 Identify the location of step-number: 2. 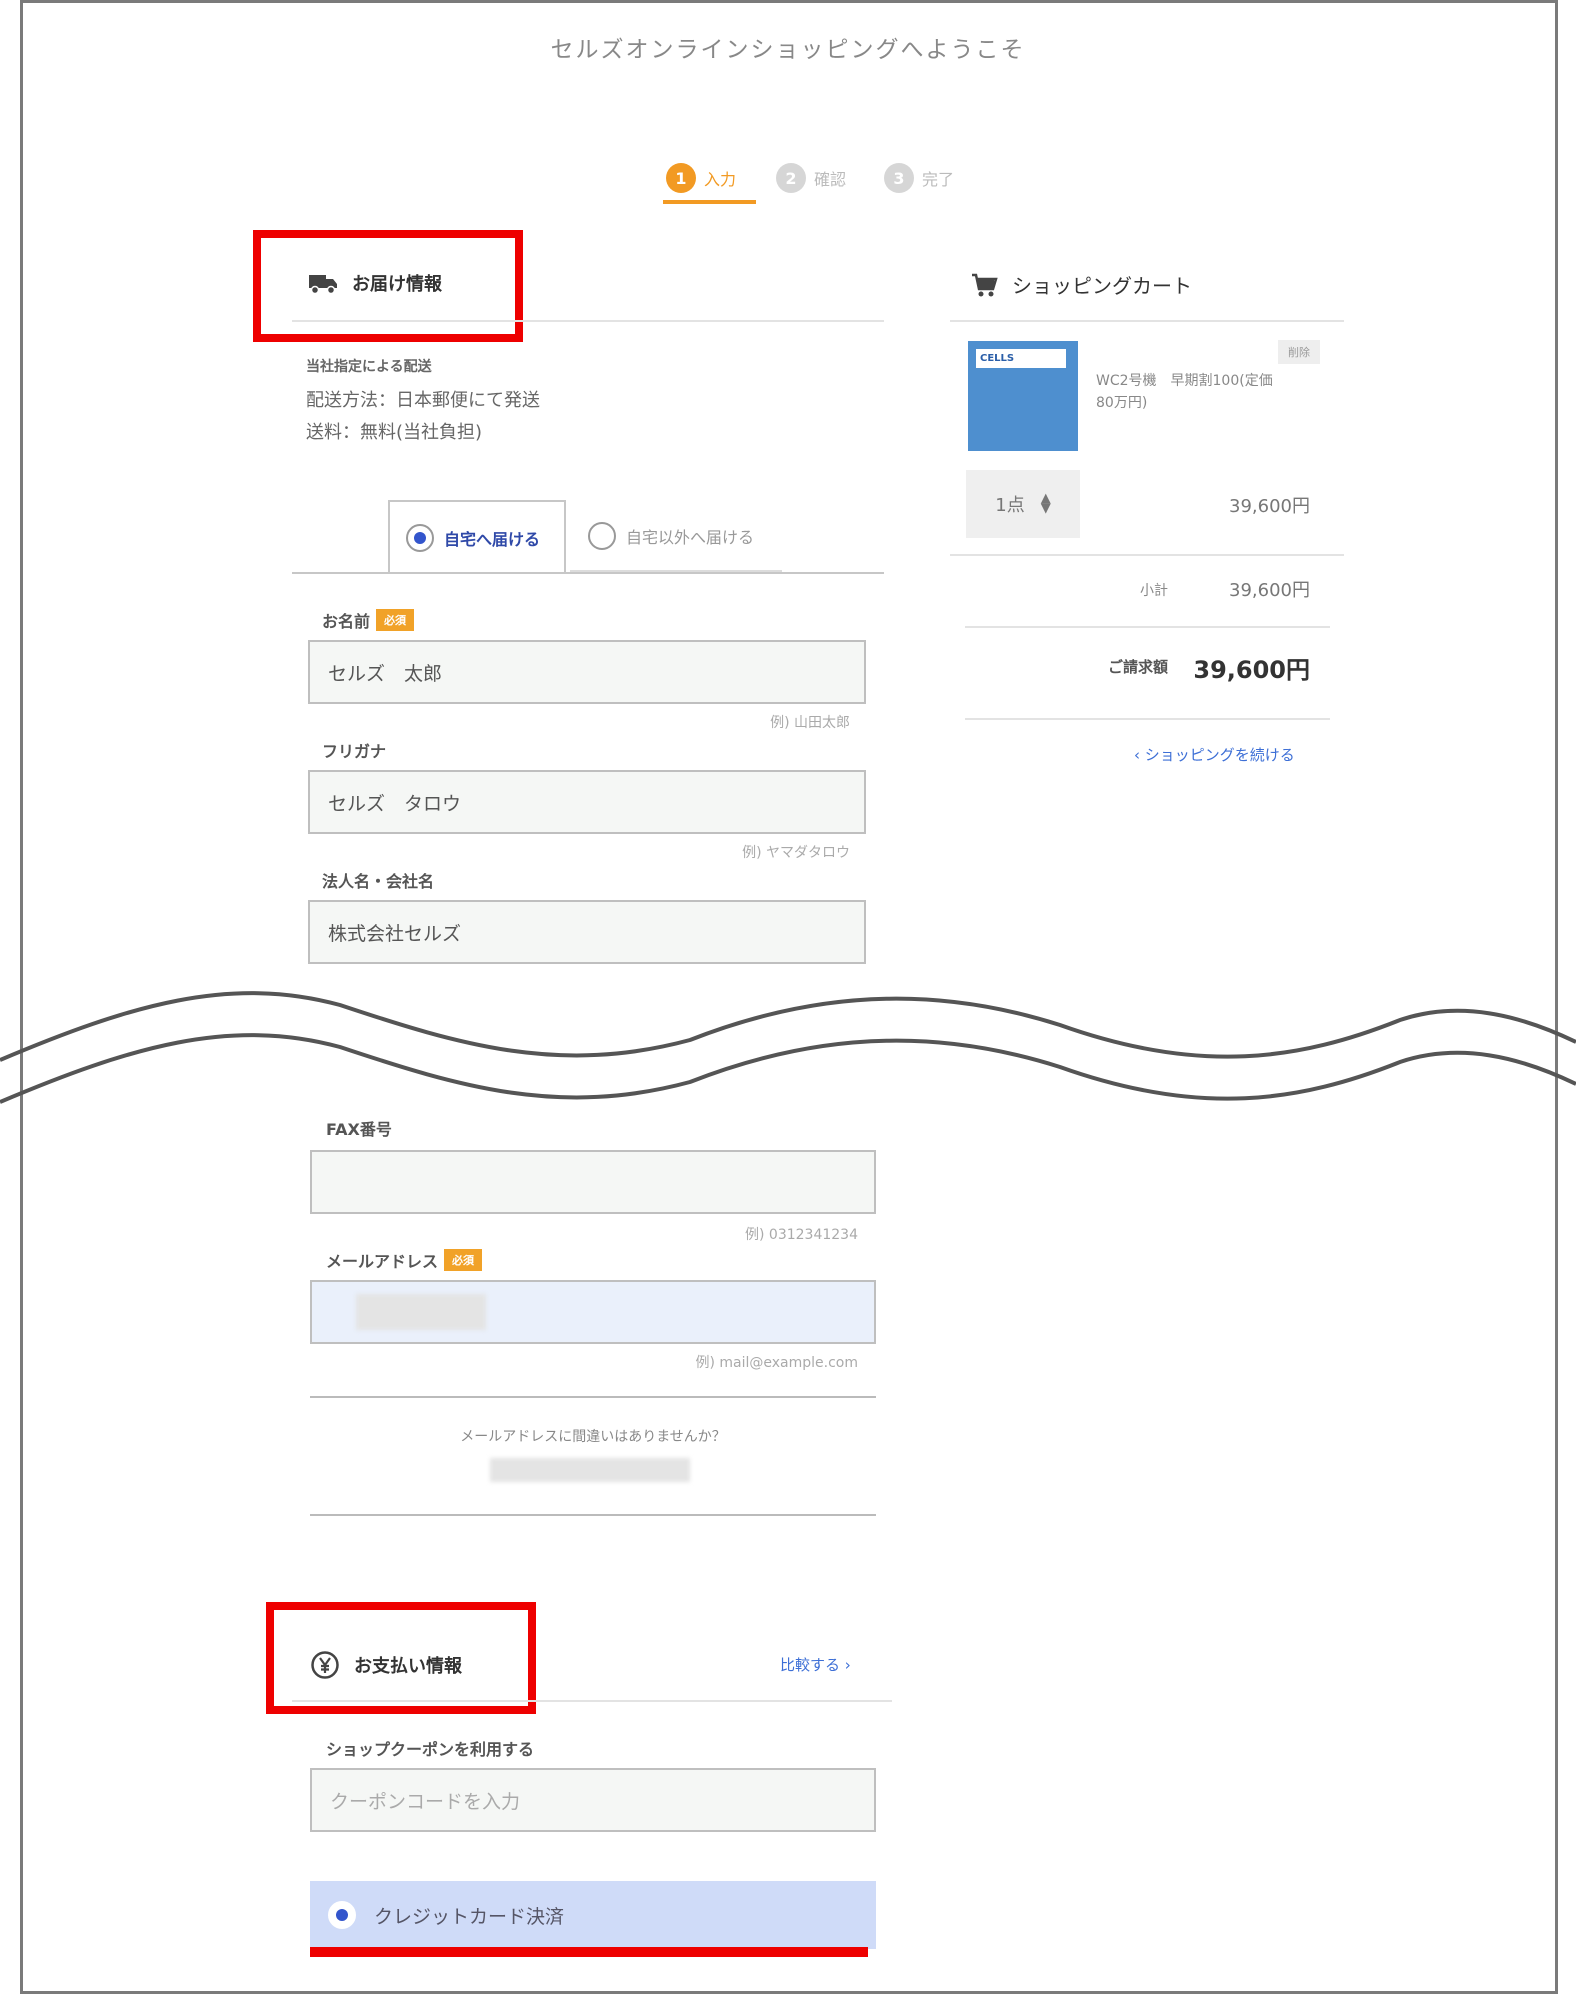
(791, 178).